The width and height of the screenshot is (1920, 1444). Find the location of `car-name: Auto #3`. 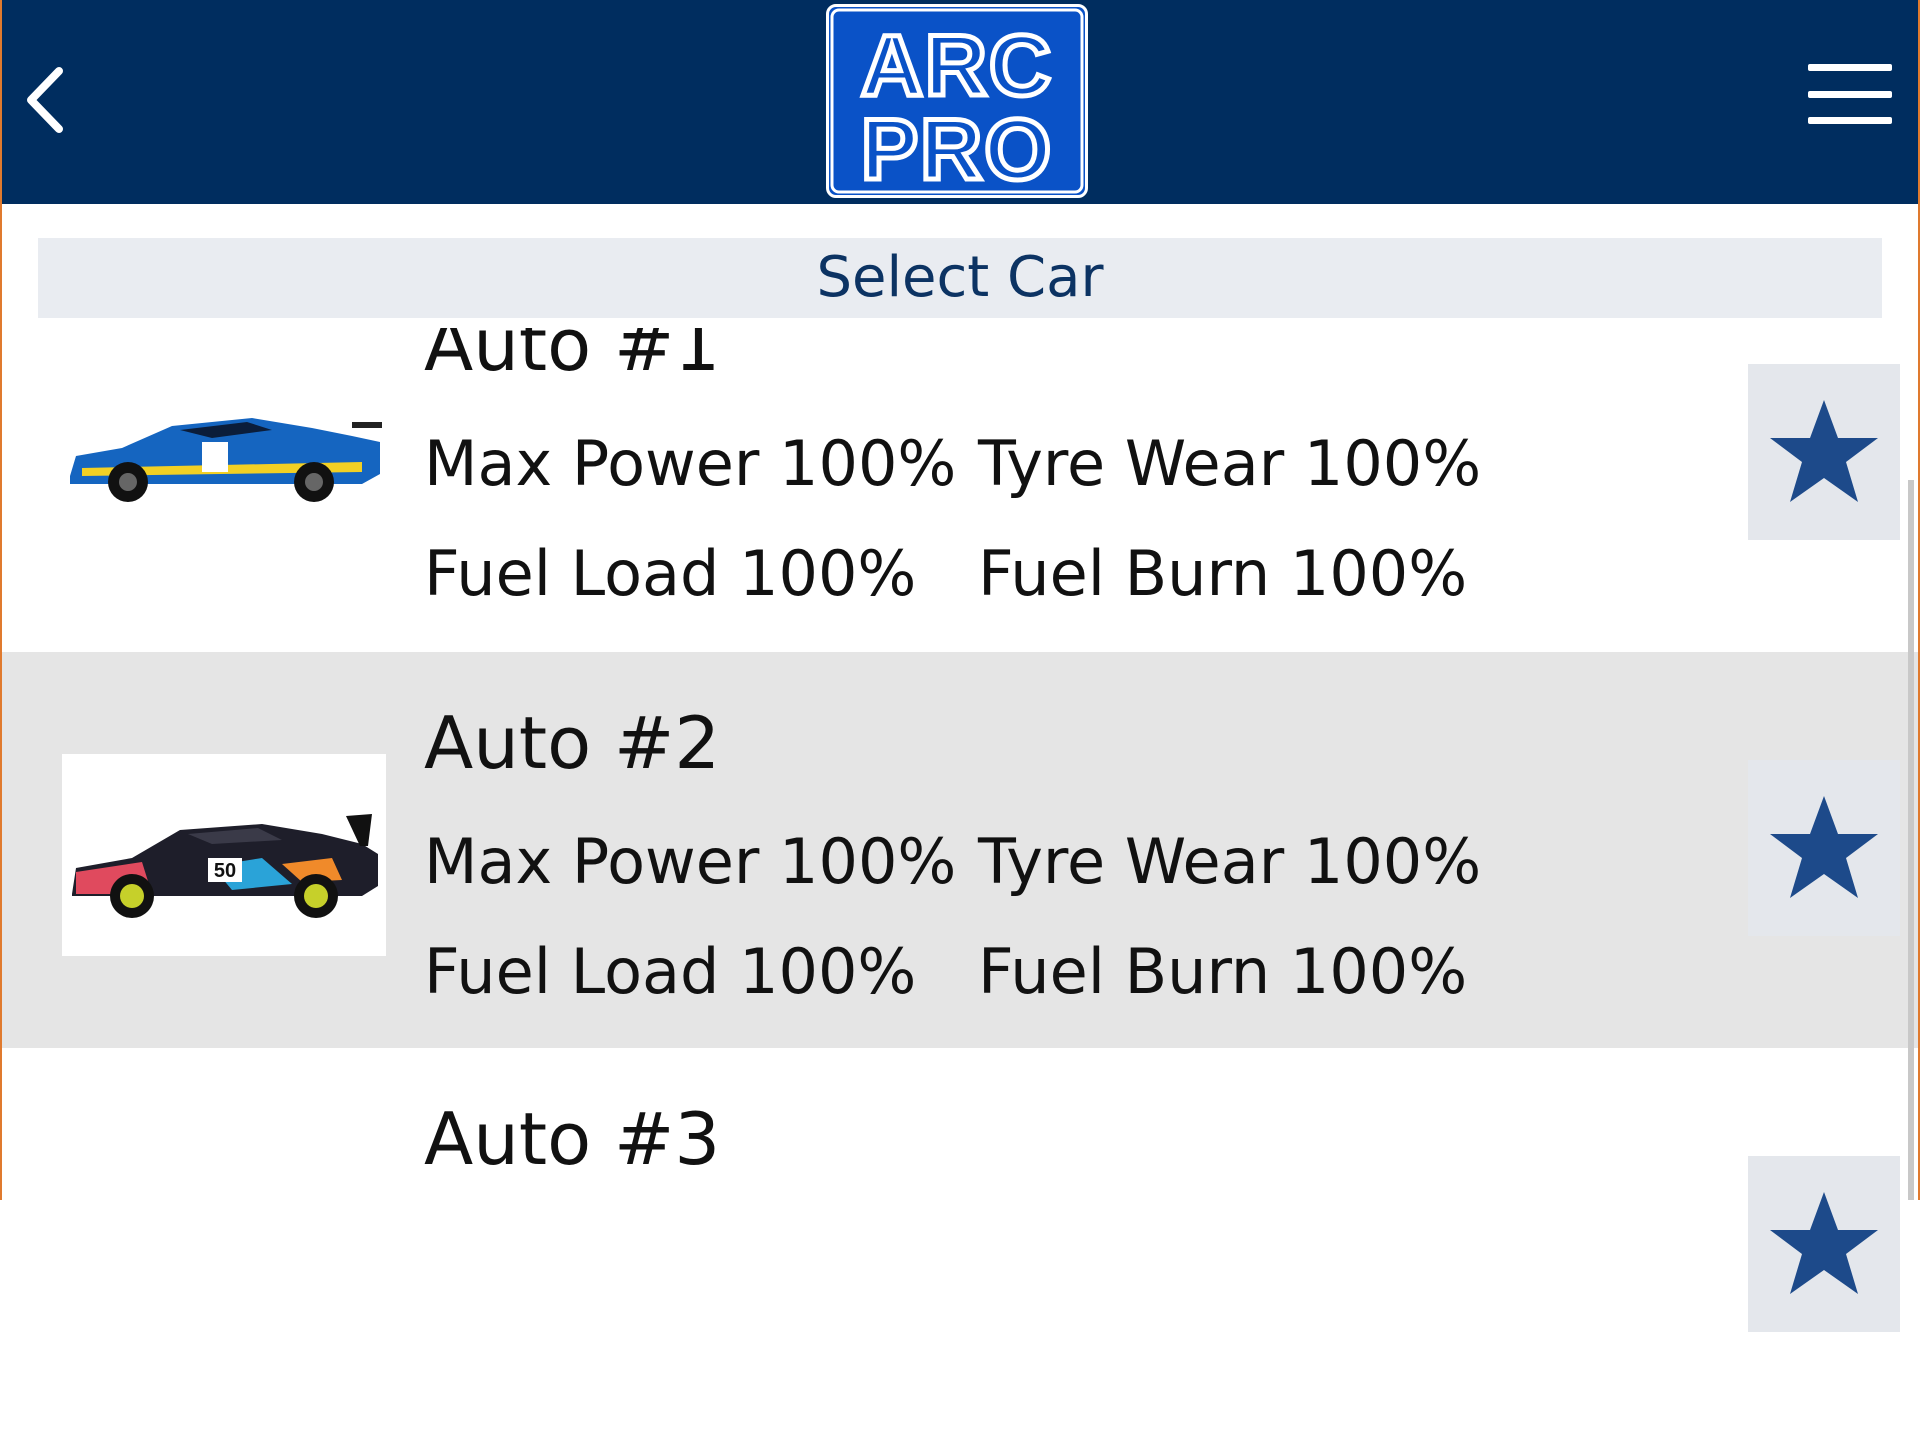

car-name: Auto #3 is located at coordinates (572, 1139).